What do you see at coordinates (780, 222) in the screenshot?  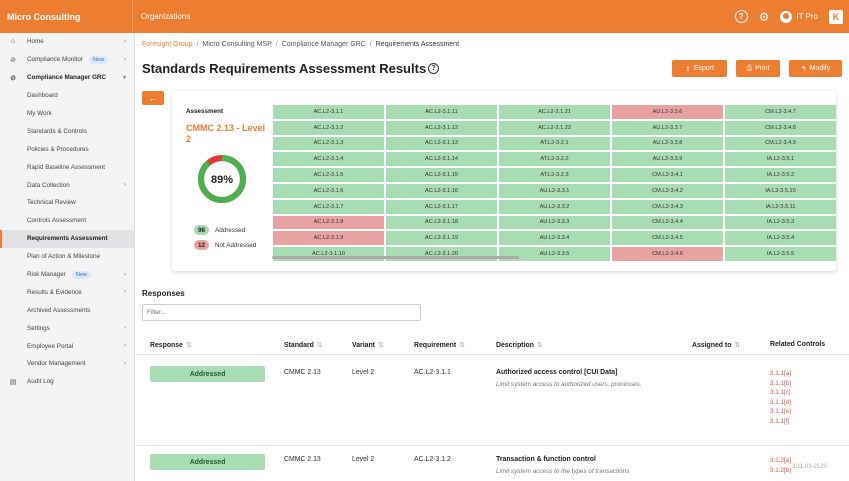 I see `requirement-cell-ia-l2-3-5-3: IA.L2-3.5.3` at bounding box center [780, 222].